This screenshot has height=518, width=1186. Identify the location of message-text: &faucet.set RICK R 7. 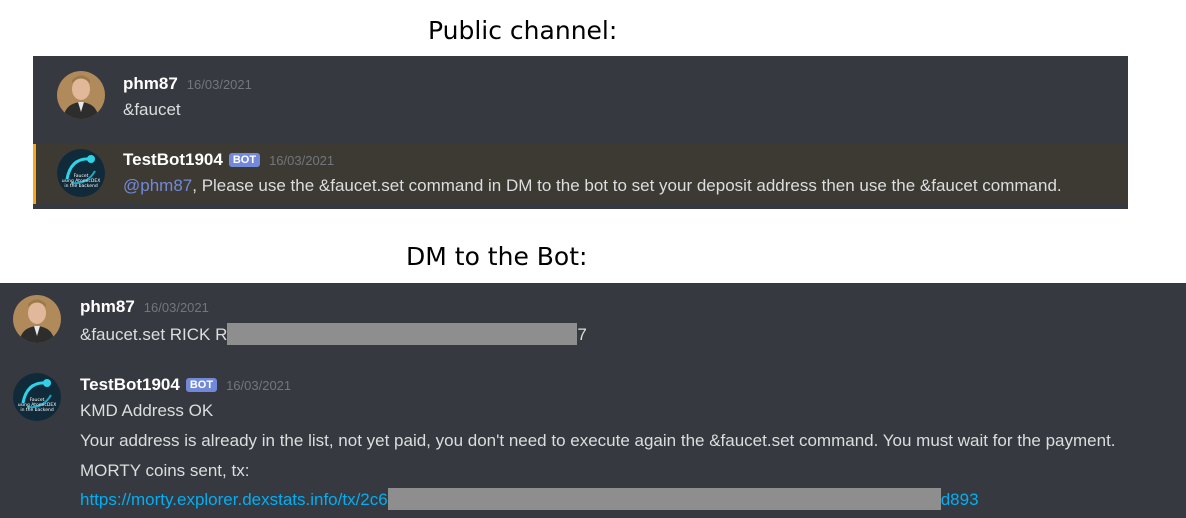
(333, 334).